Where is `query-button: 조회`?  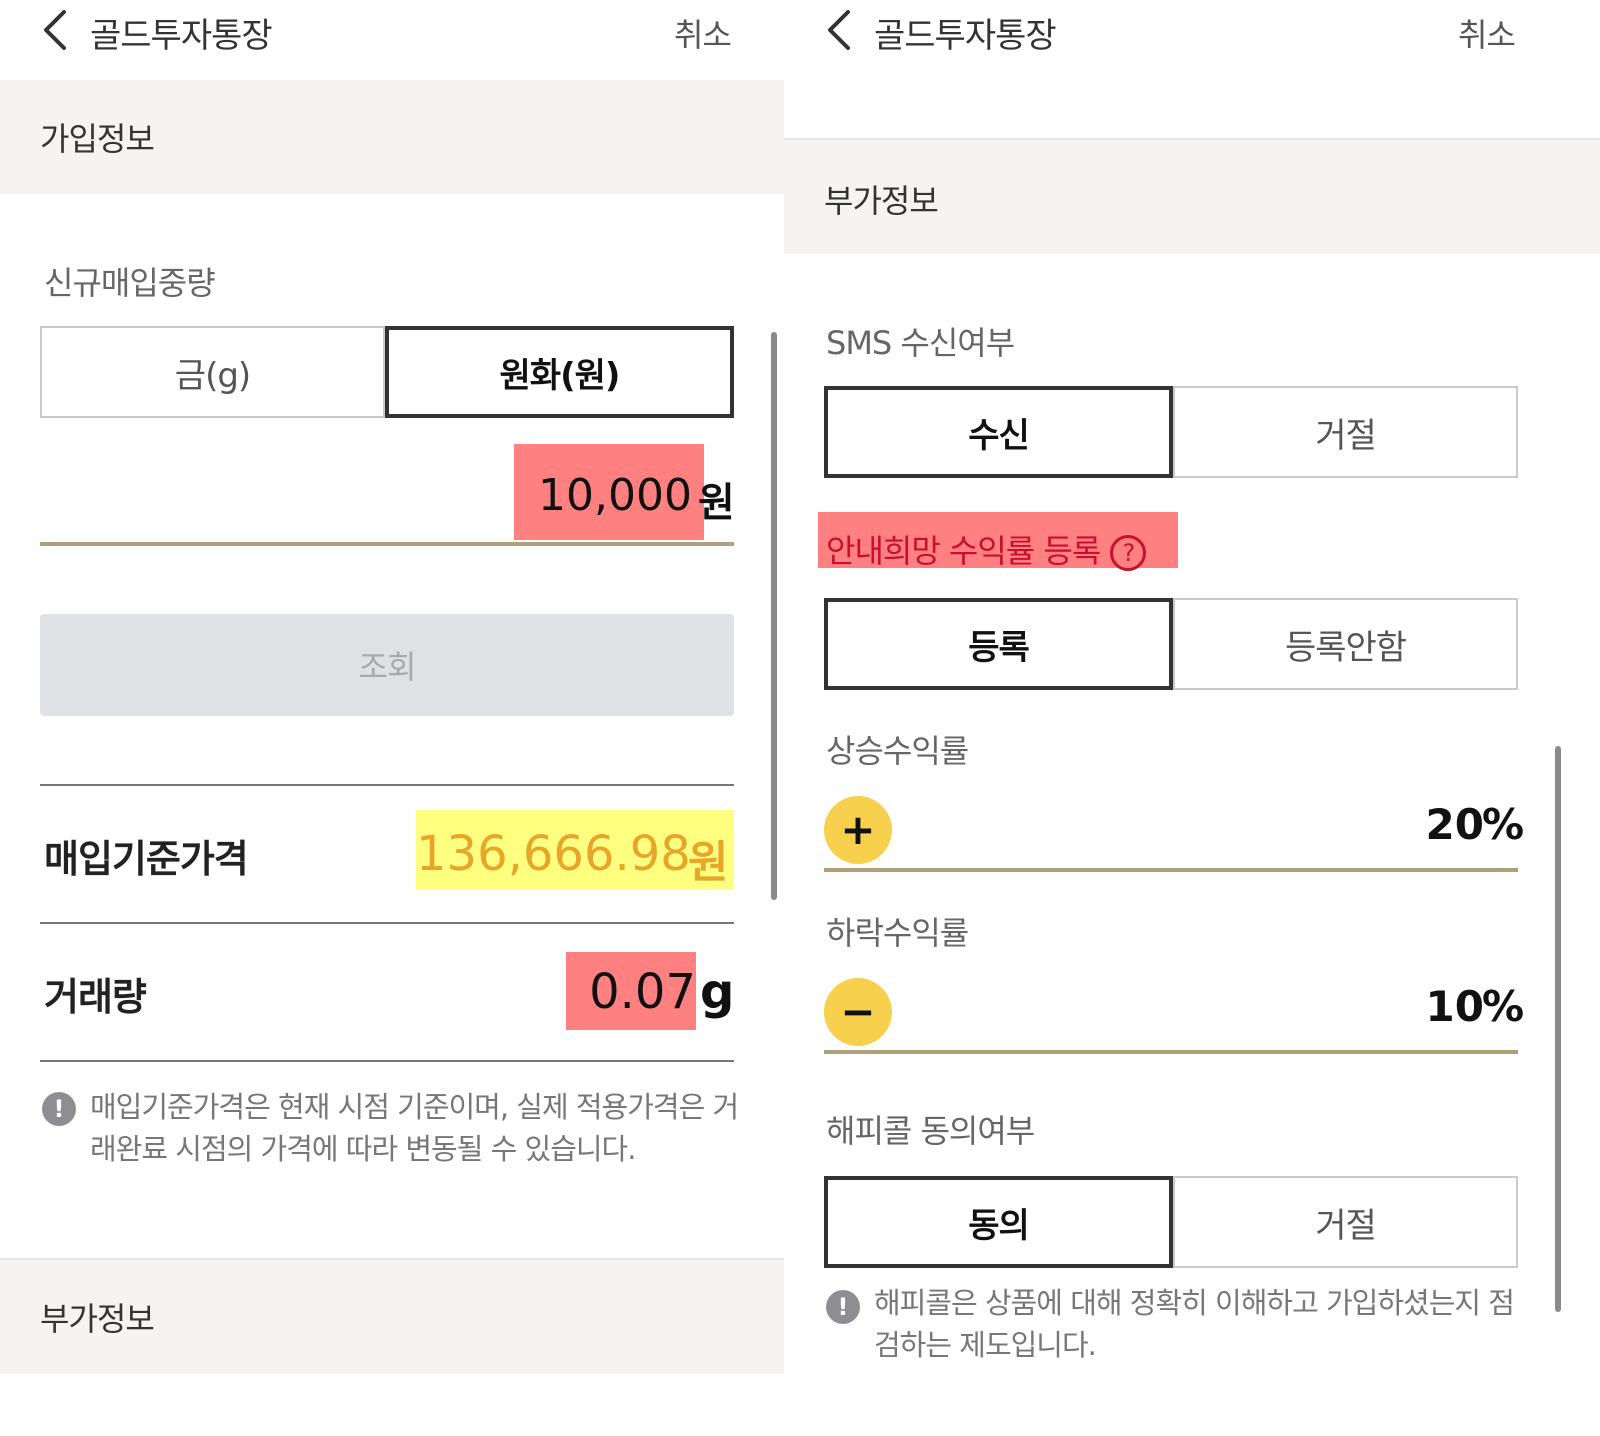
query-button: 조회 is located at coordinates (387, 665).